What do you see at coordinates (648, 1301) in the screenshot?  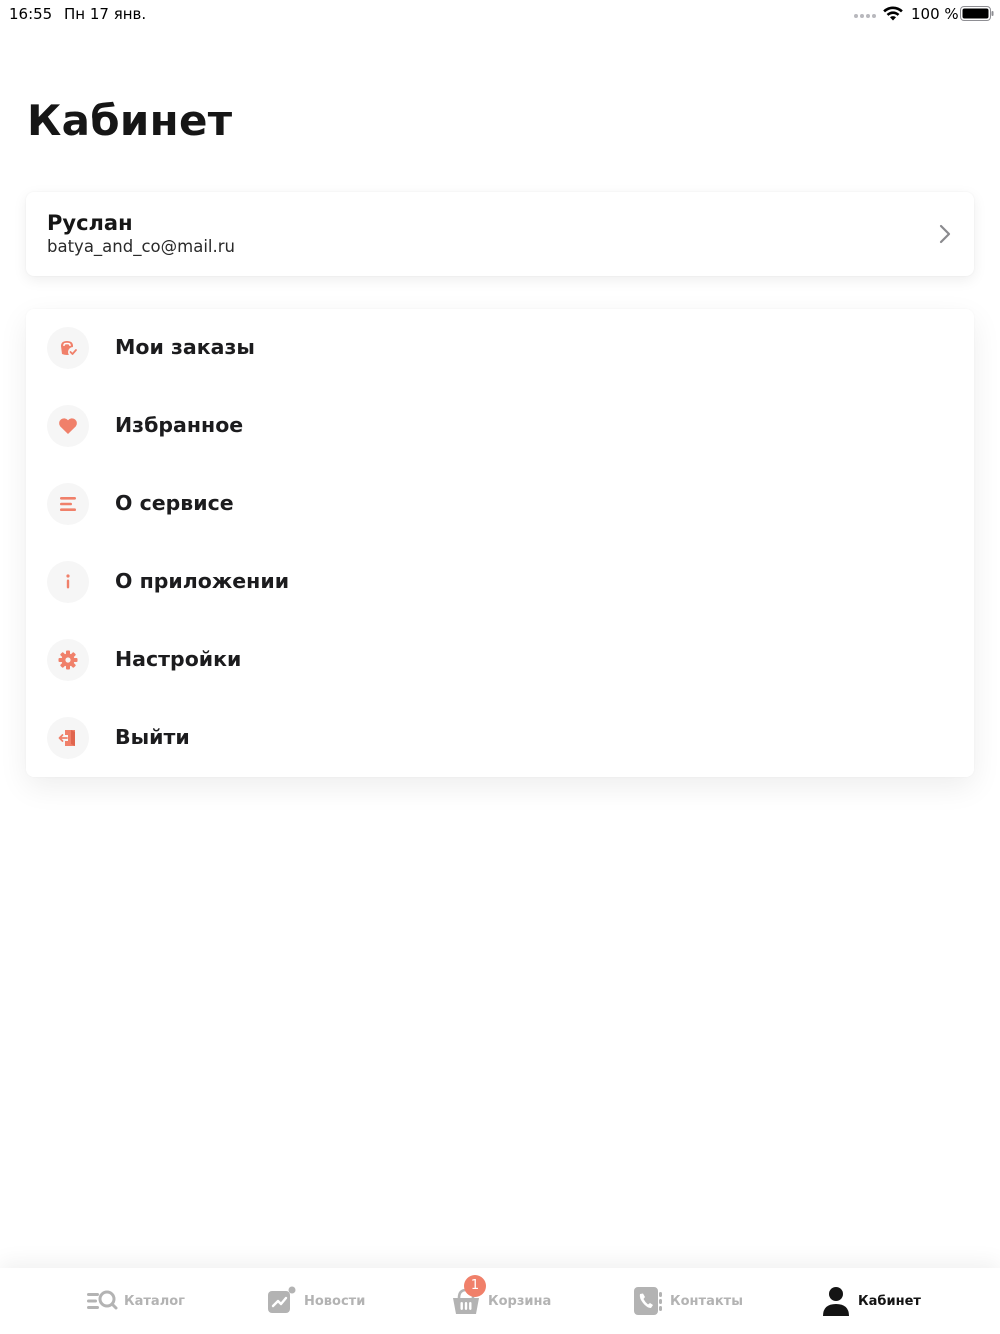 I see `phone-book-icon` at bounding box center [648, 1301].